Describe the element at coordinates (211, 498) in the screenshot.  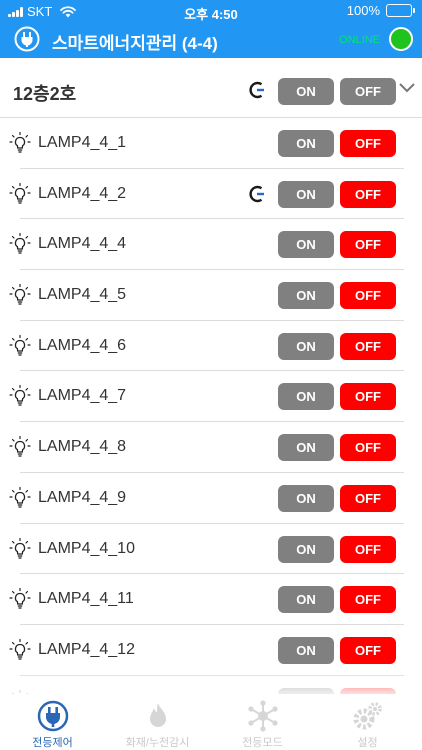
I see `lamp-row: LAMP4_4_9 ON OFF` at that location.